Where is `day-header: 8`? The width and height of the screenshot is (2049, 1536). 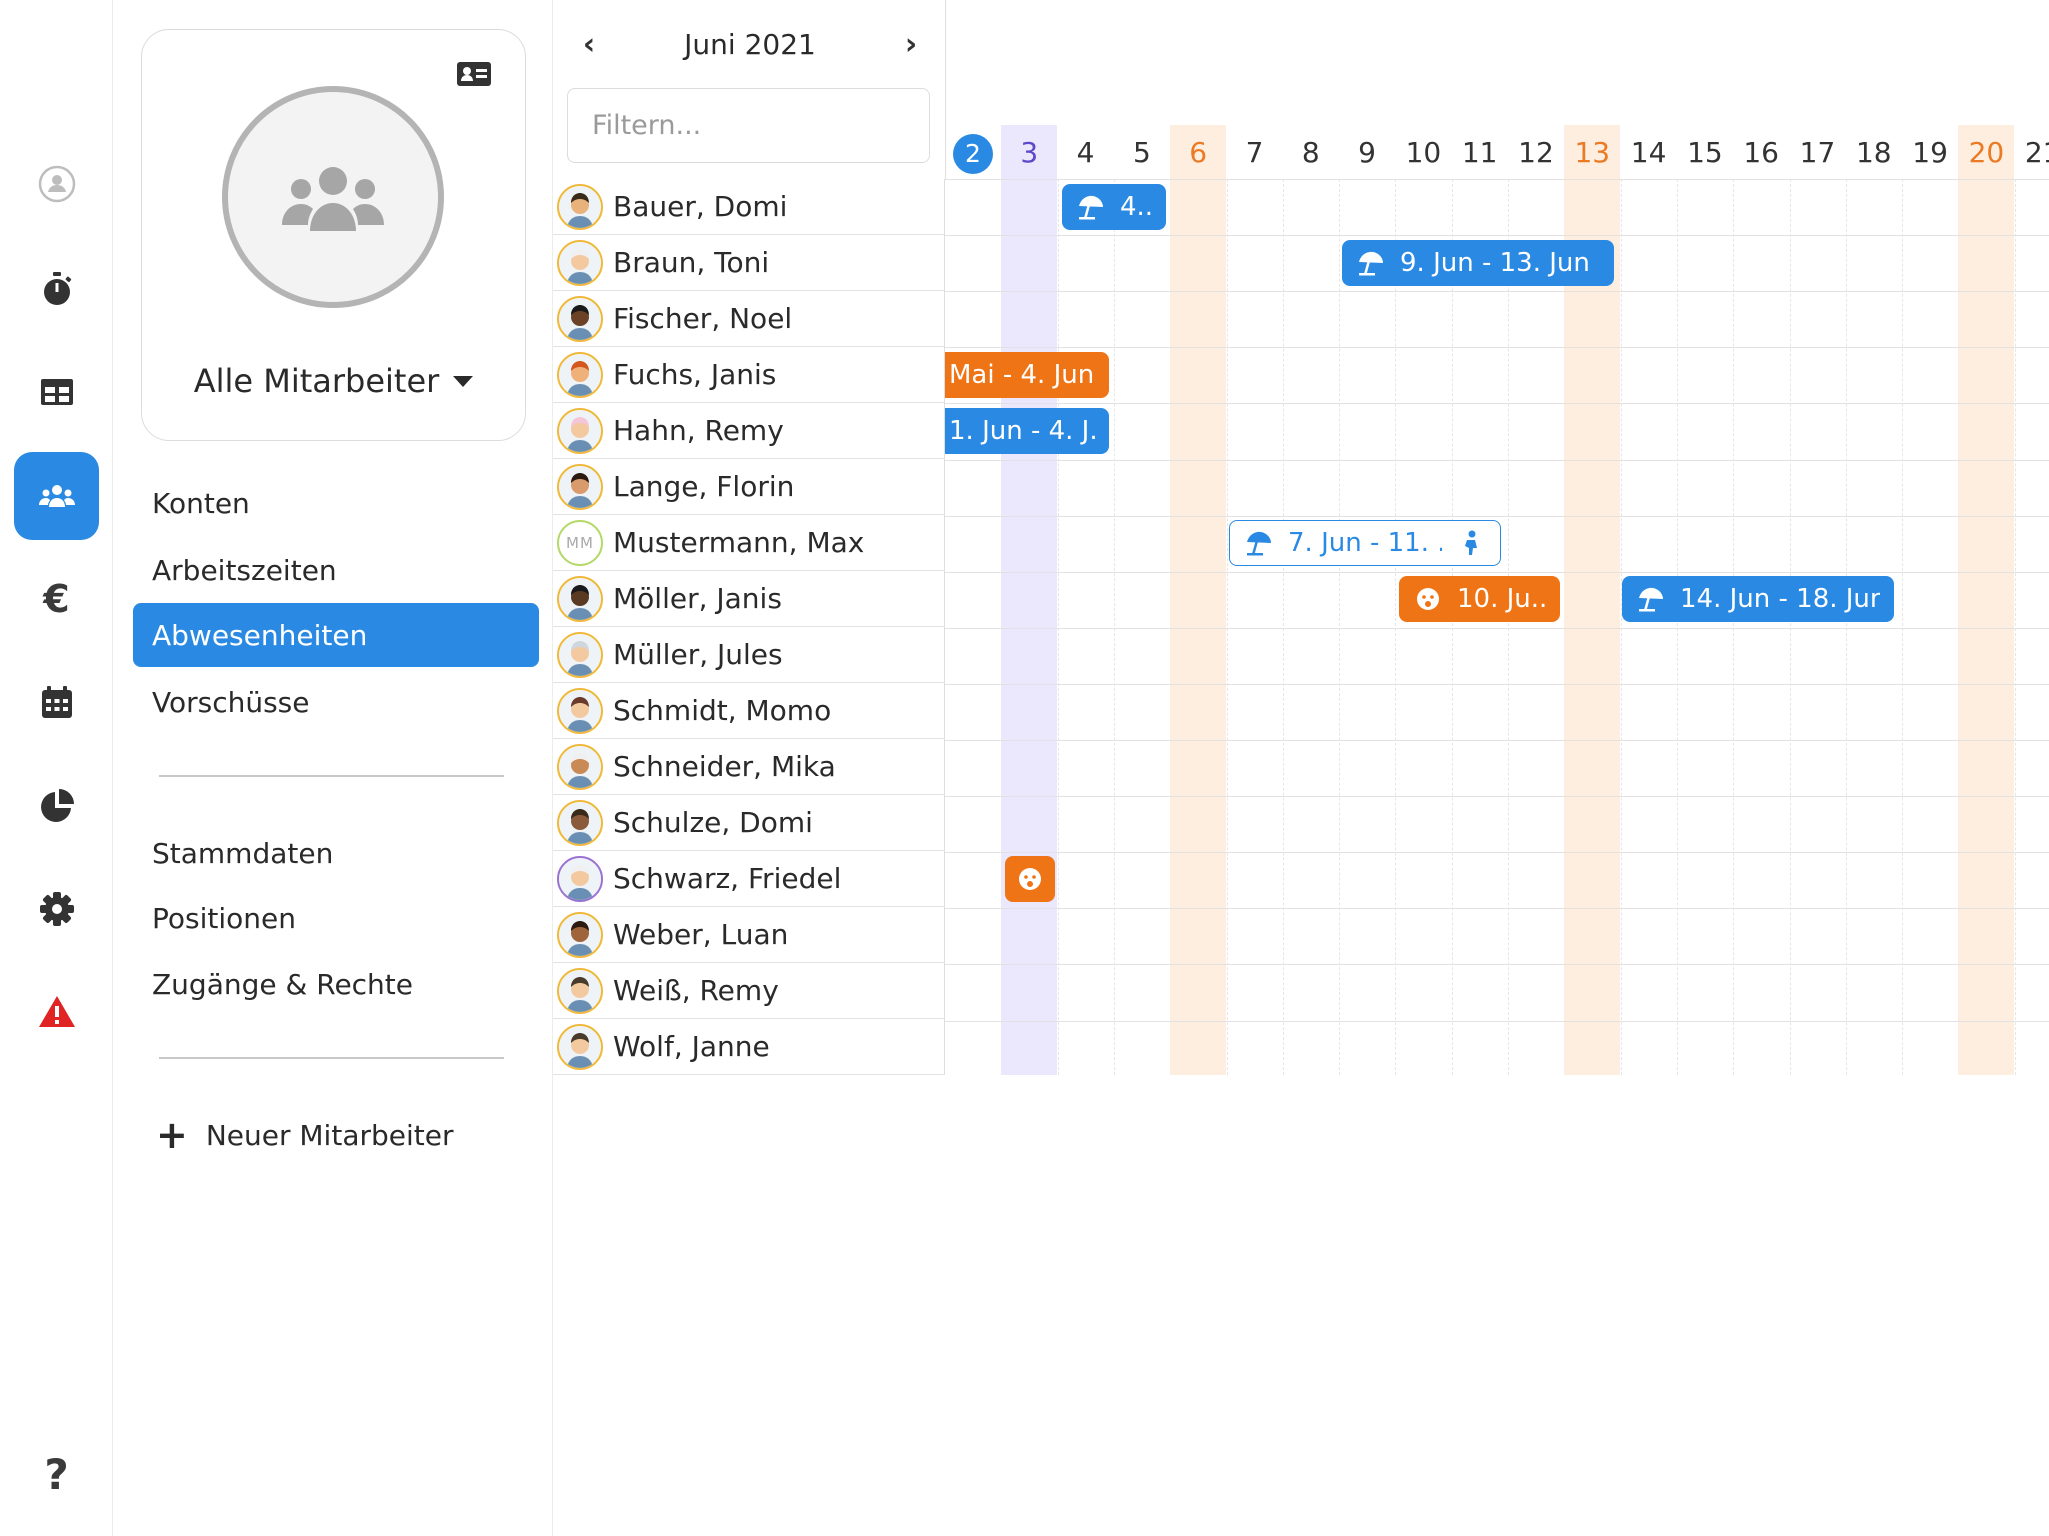
day-header: 8 is located at coordinates (1311, 153).